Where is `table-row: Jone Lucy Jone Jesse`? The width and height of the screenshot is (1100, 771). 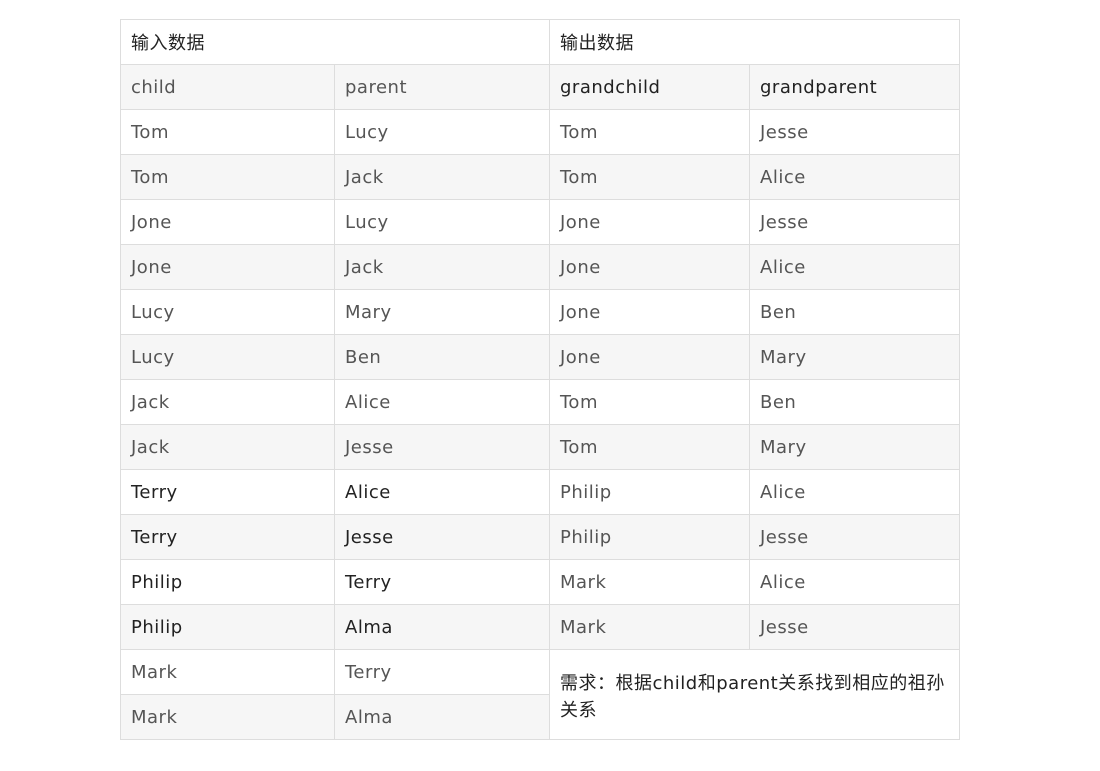 table-row: Jone Lucy Jone Jesse is located at coordinates (540, 222).